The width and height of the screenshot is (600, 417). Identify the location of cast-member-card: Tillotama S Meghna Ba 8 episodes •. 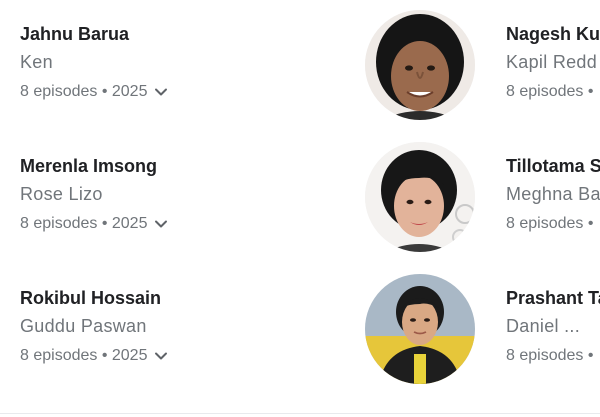
(482, 197).